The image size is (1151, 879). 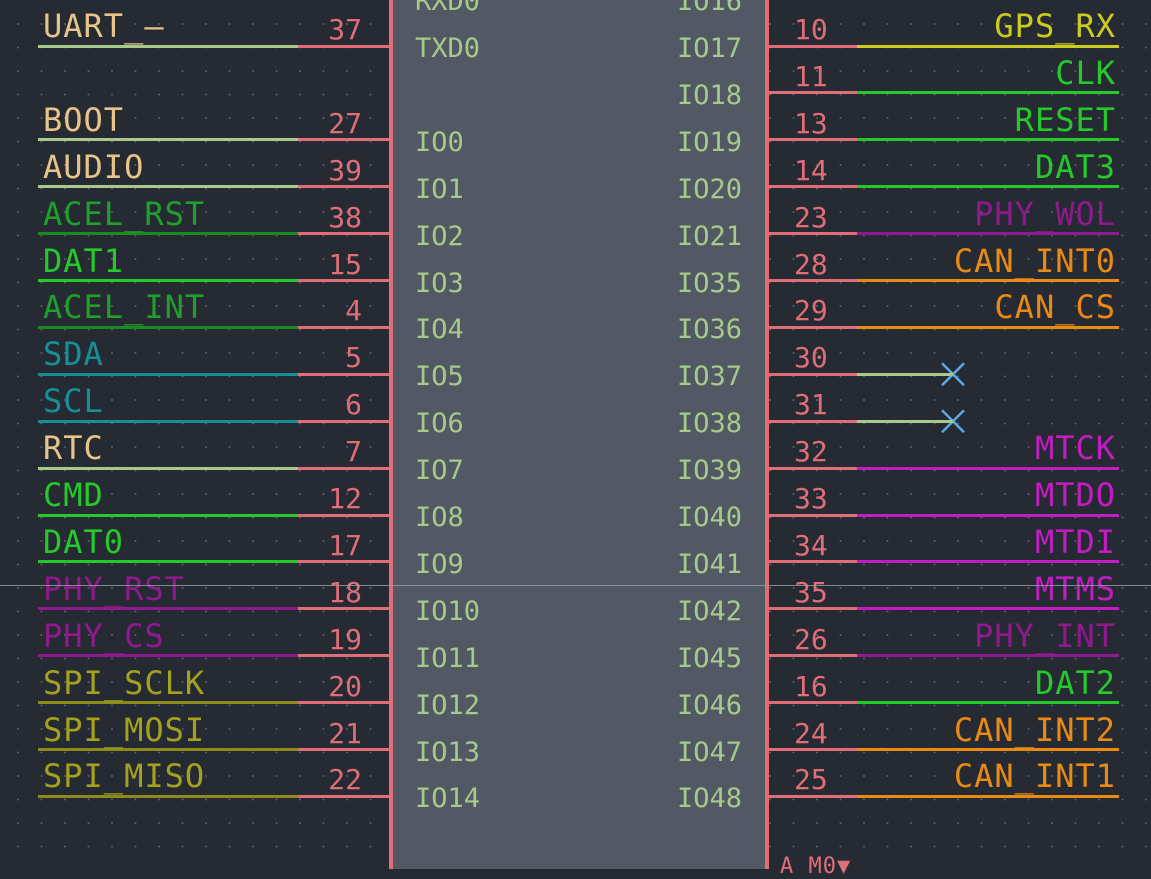 What do you see at coordinates (73, 401) in the screenshot?
I see `net-label: SCL` at bounding box center [73, 401].